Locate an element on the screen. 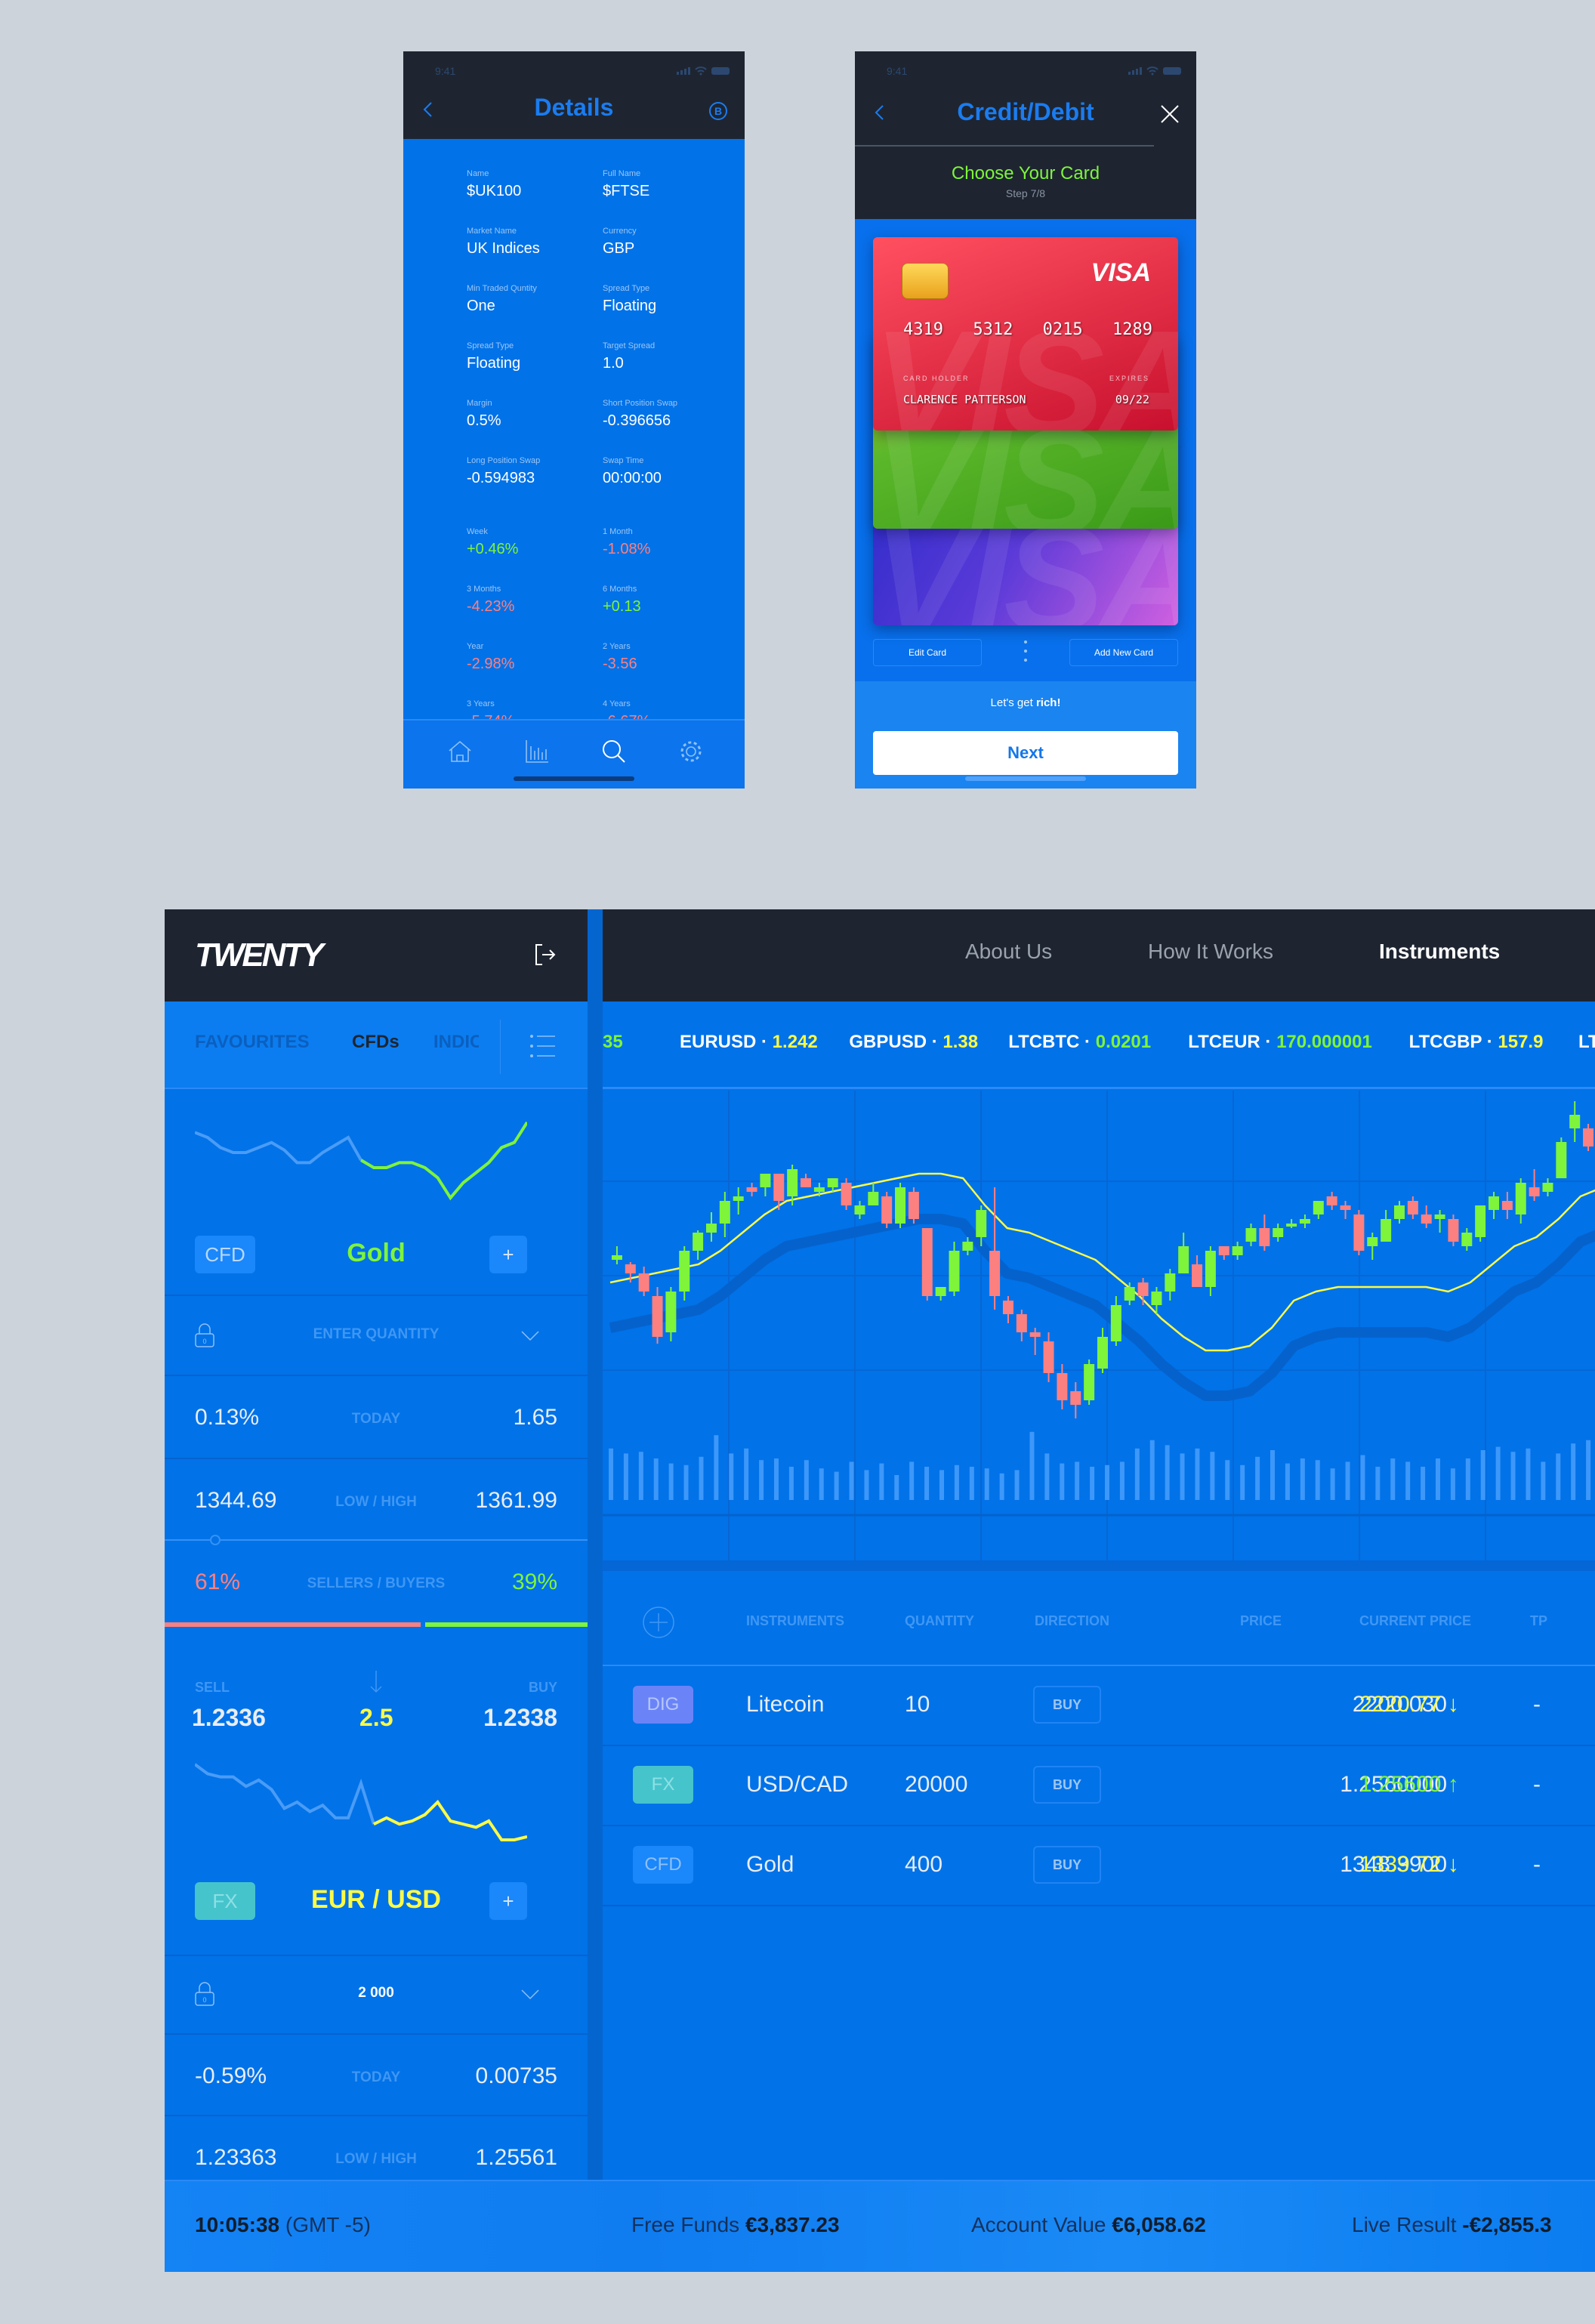  ticker-symbol: LTCEUR is located at coordinates (1224, 1042).